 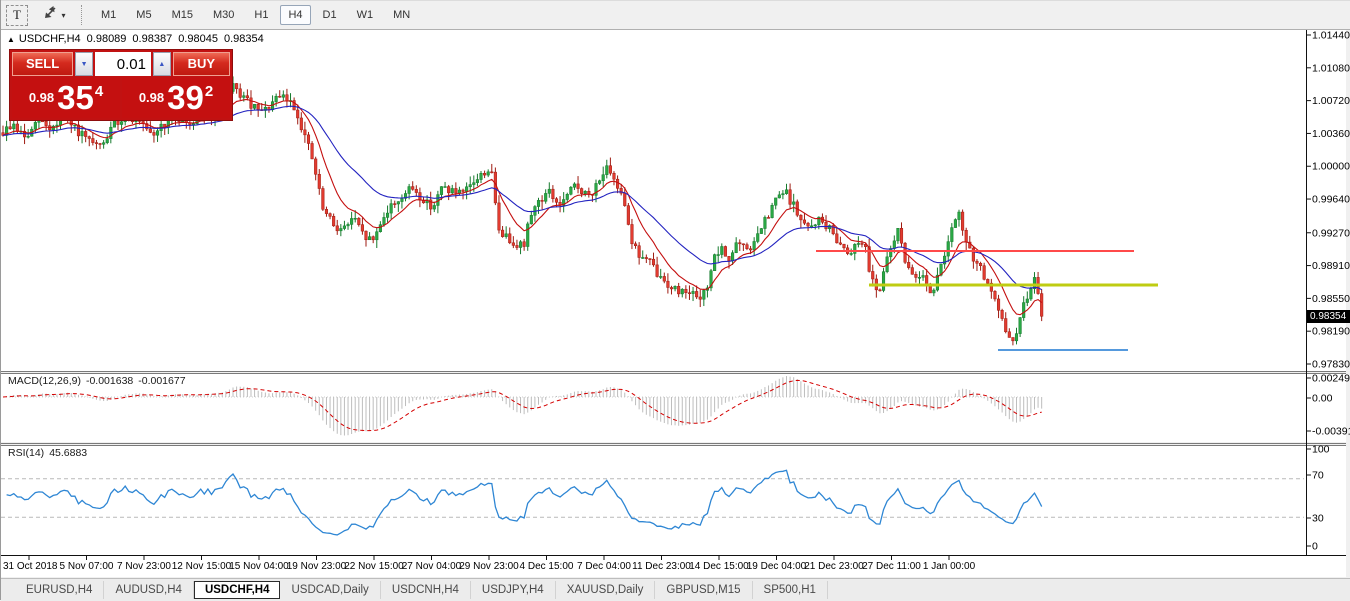 What do you see at coordinates (1331, 432) in the screenshot?
I see `svg-text: -0.003913` at bounding box center [1331, 432].